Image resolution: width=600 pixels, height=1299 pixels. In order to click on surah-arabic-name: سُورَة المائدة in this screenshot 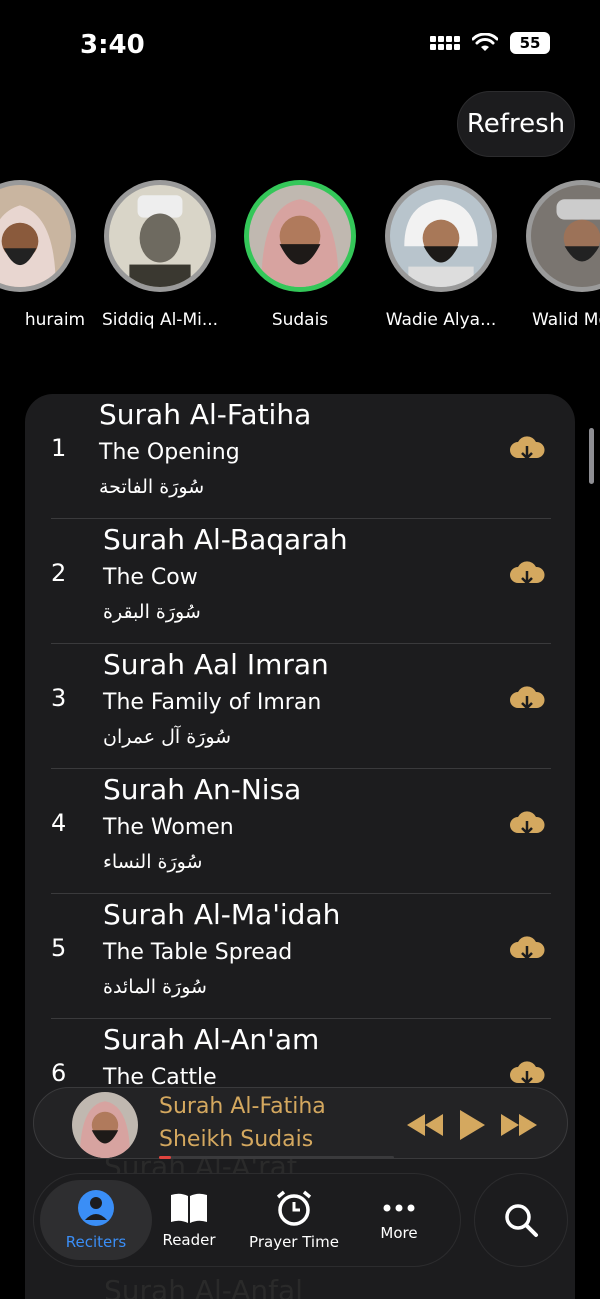, I will do `click(155, 987)`.